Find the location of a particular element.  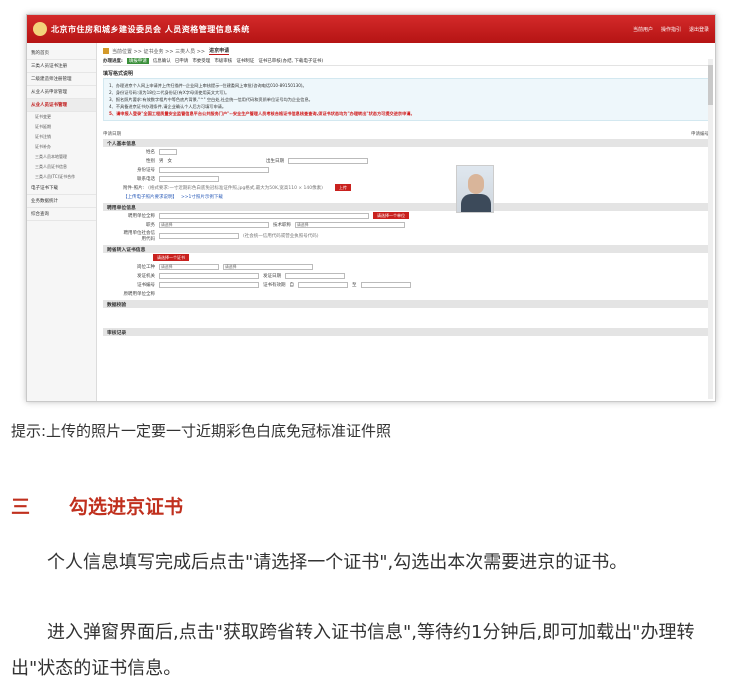

step: 信息确认 is located at coordinates (161, 61).